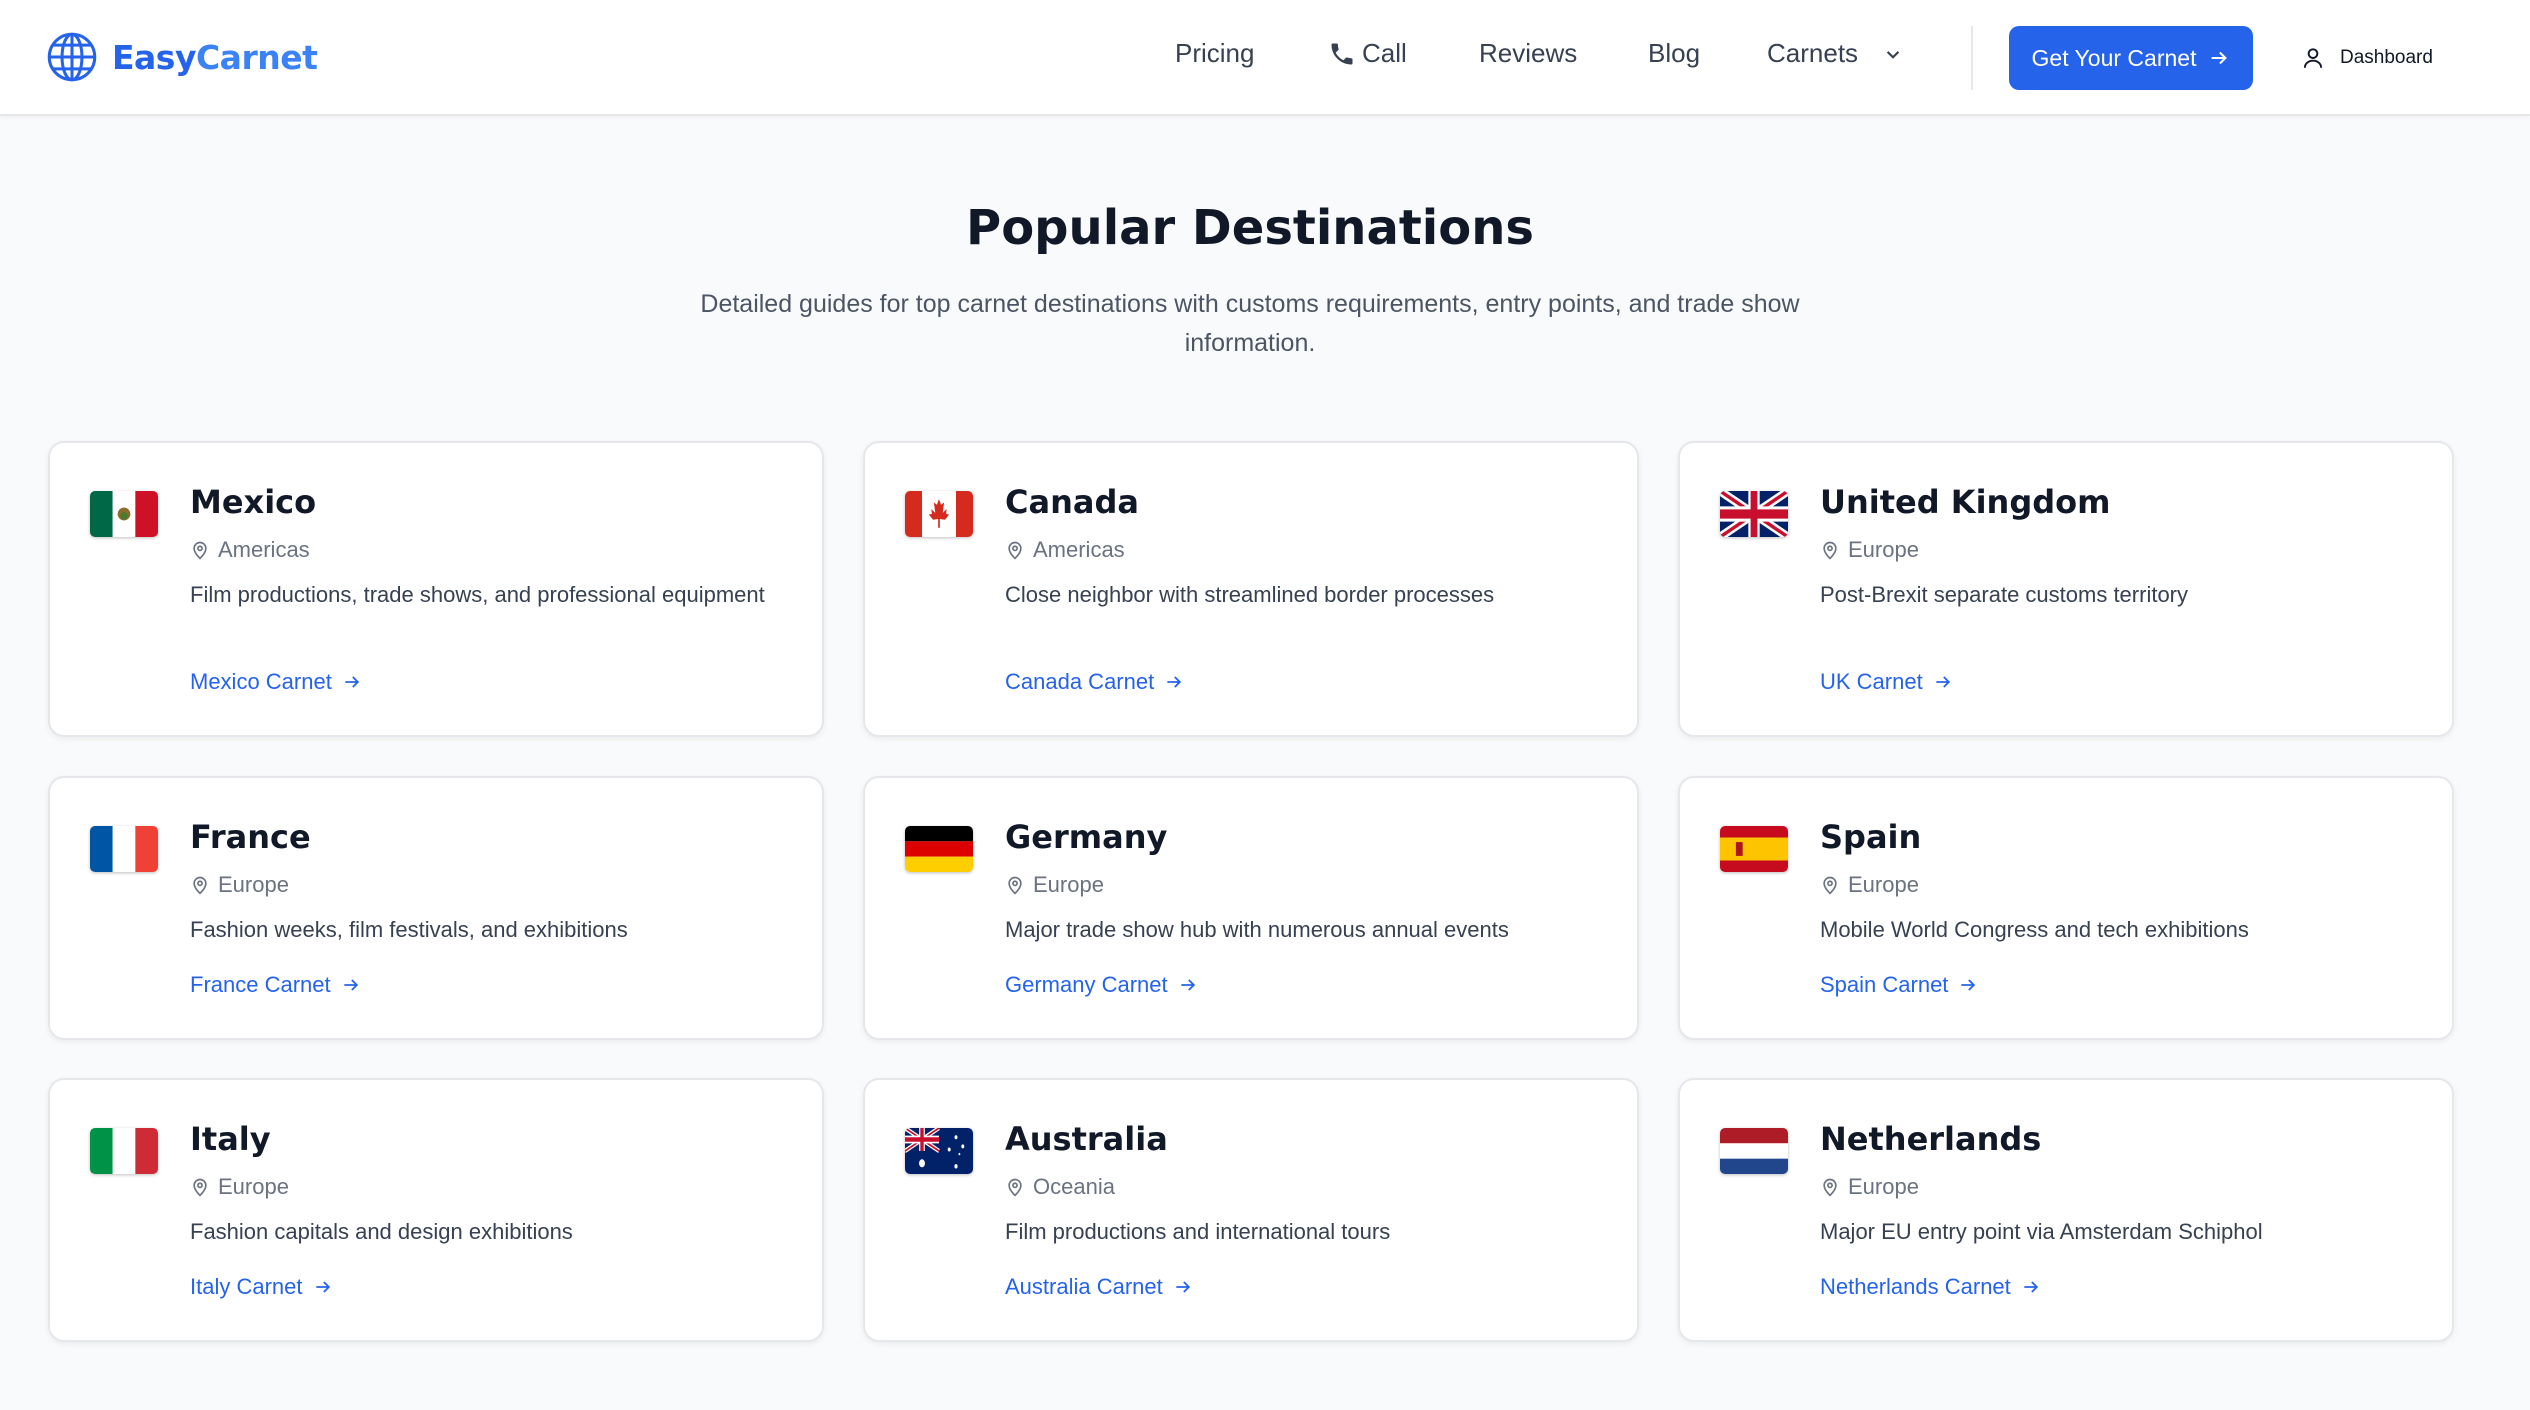 The image size is (2530, 1410). What do you see at coordinates (124, 849) in the screenshot?
I see `france-flag` at bounding box center [124, 849].